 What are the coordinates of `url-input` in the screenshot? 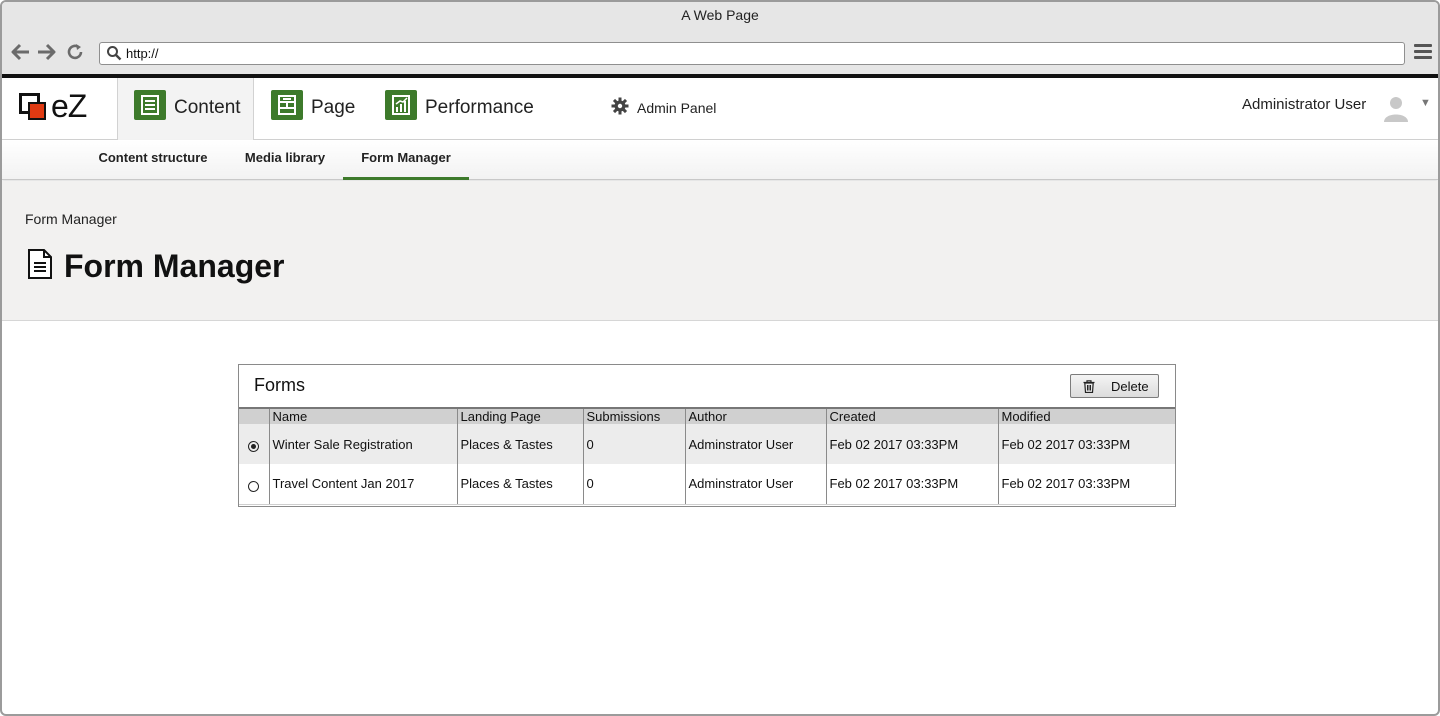 It's located at (761, 53).